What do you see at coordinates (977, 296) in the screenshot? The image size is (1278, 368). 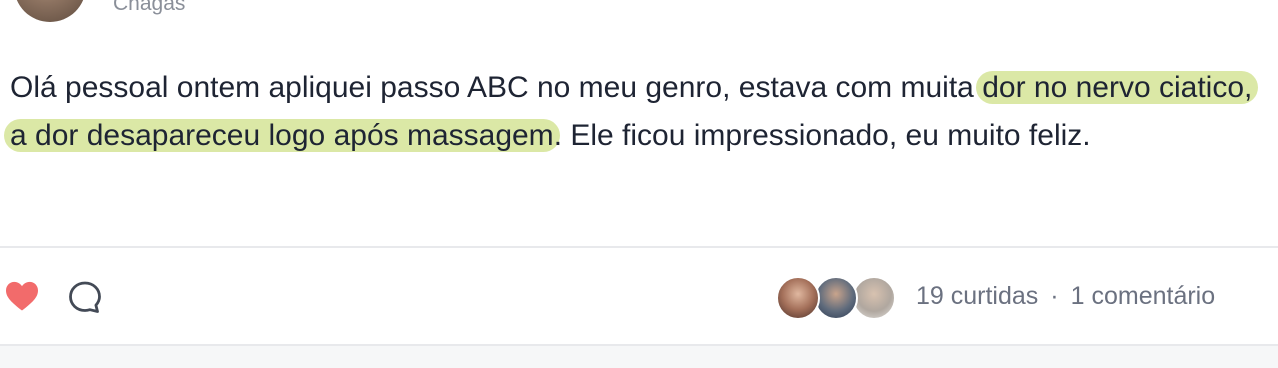 I see `likes-count: 19 curtidas` at bounding box center [977, 296].